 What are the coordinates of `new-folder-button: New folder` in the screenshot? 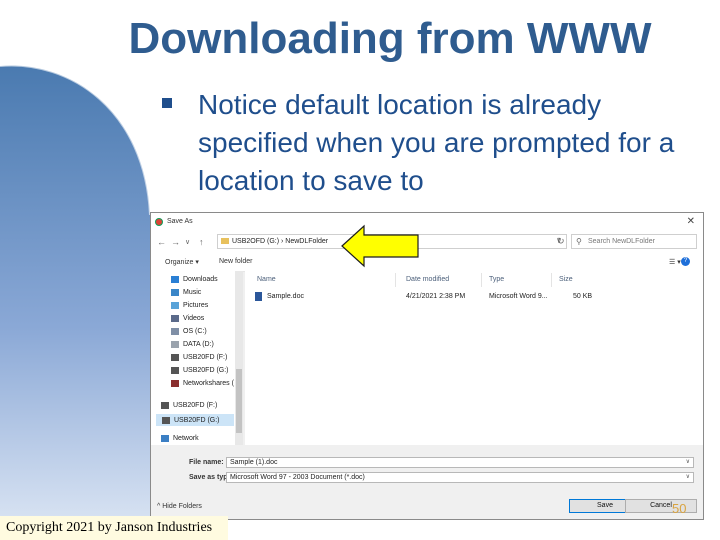 It's located at (235, 261).